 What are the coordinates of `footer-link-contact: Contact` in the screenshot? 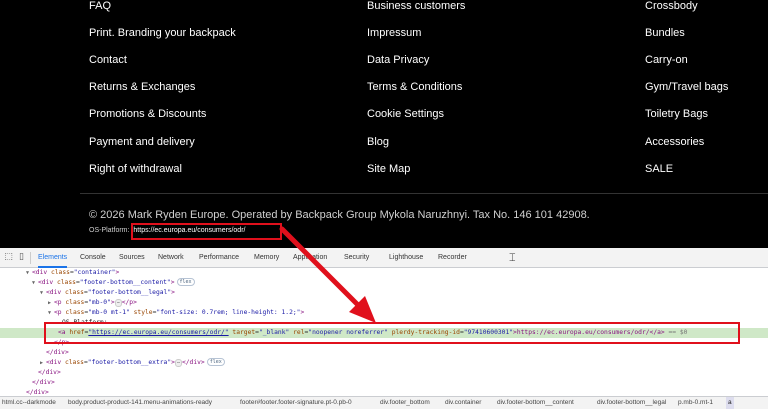 It's located at (108, 60).